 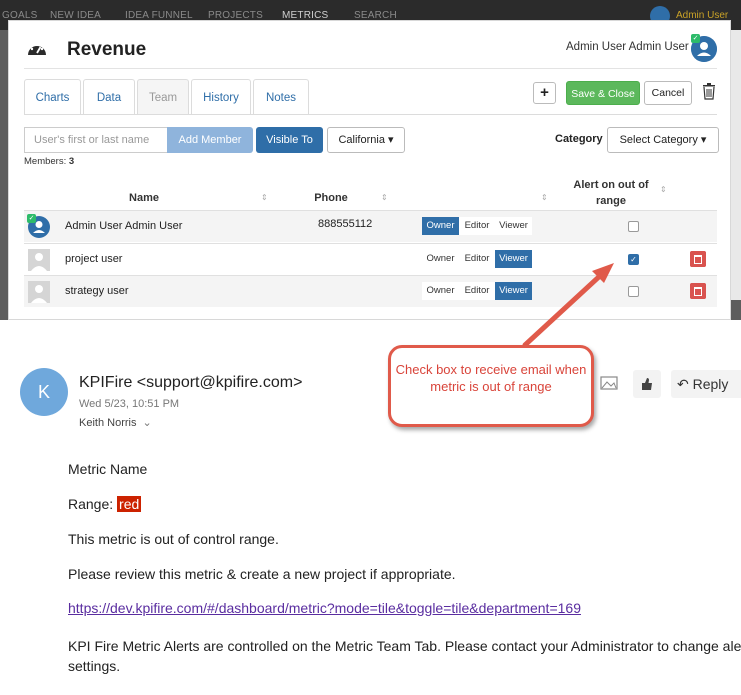 I want to click on category-dropdown: Select Category ▾, so click(x=663, y=140).